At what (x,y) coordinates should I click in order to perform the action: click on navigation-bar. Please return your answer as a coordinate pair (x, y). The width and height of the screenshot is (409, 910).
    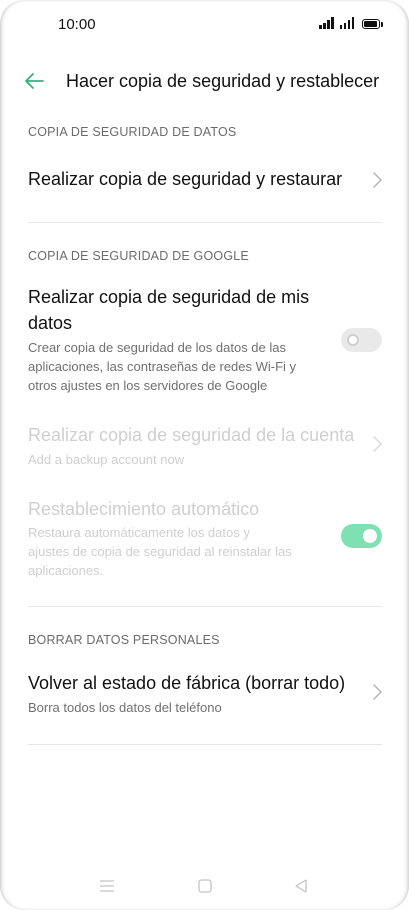
    Looking at the image, I should click on (204, 885).